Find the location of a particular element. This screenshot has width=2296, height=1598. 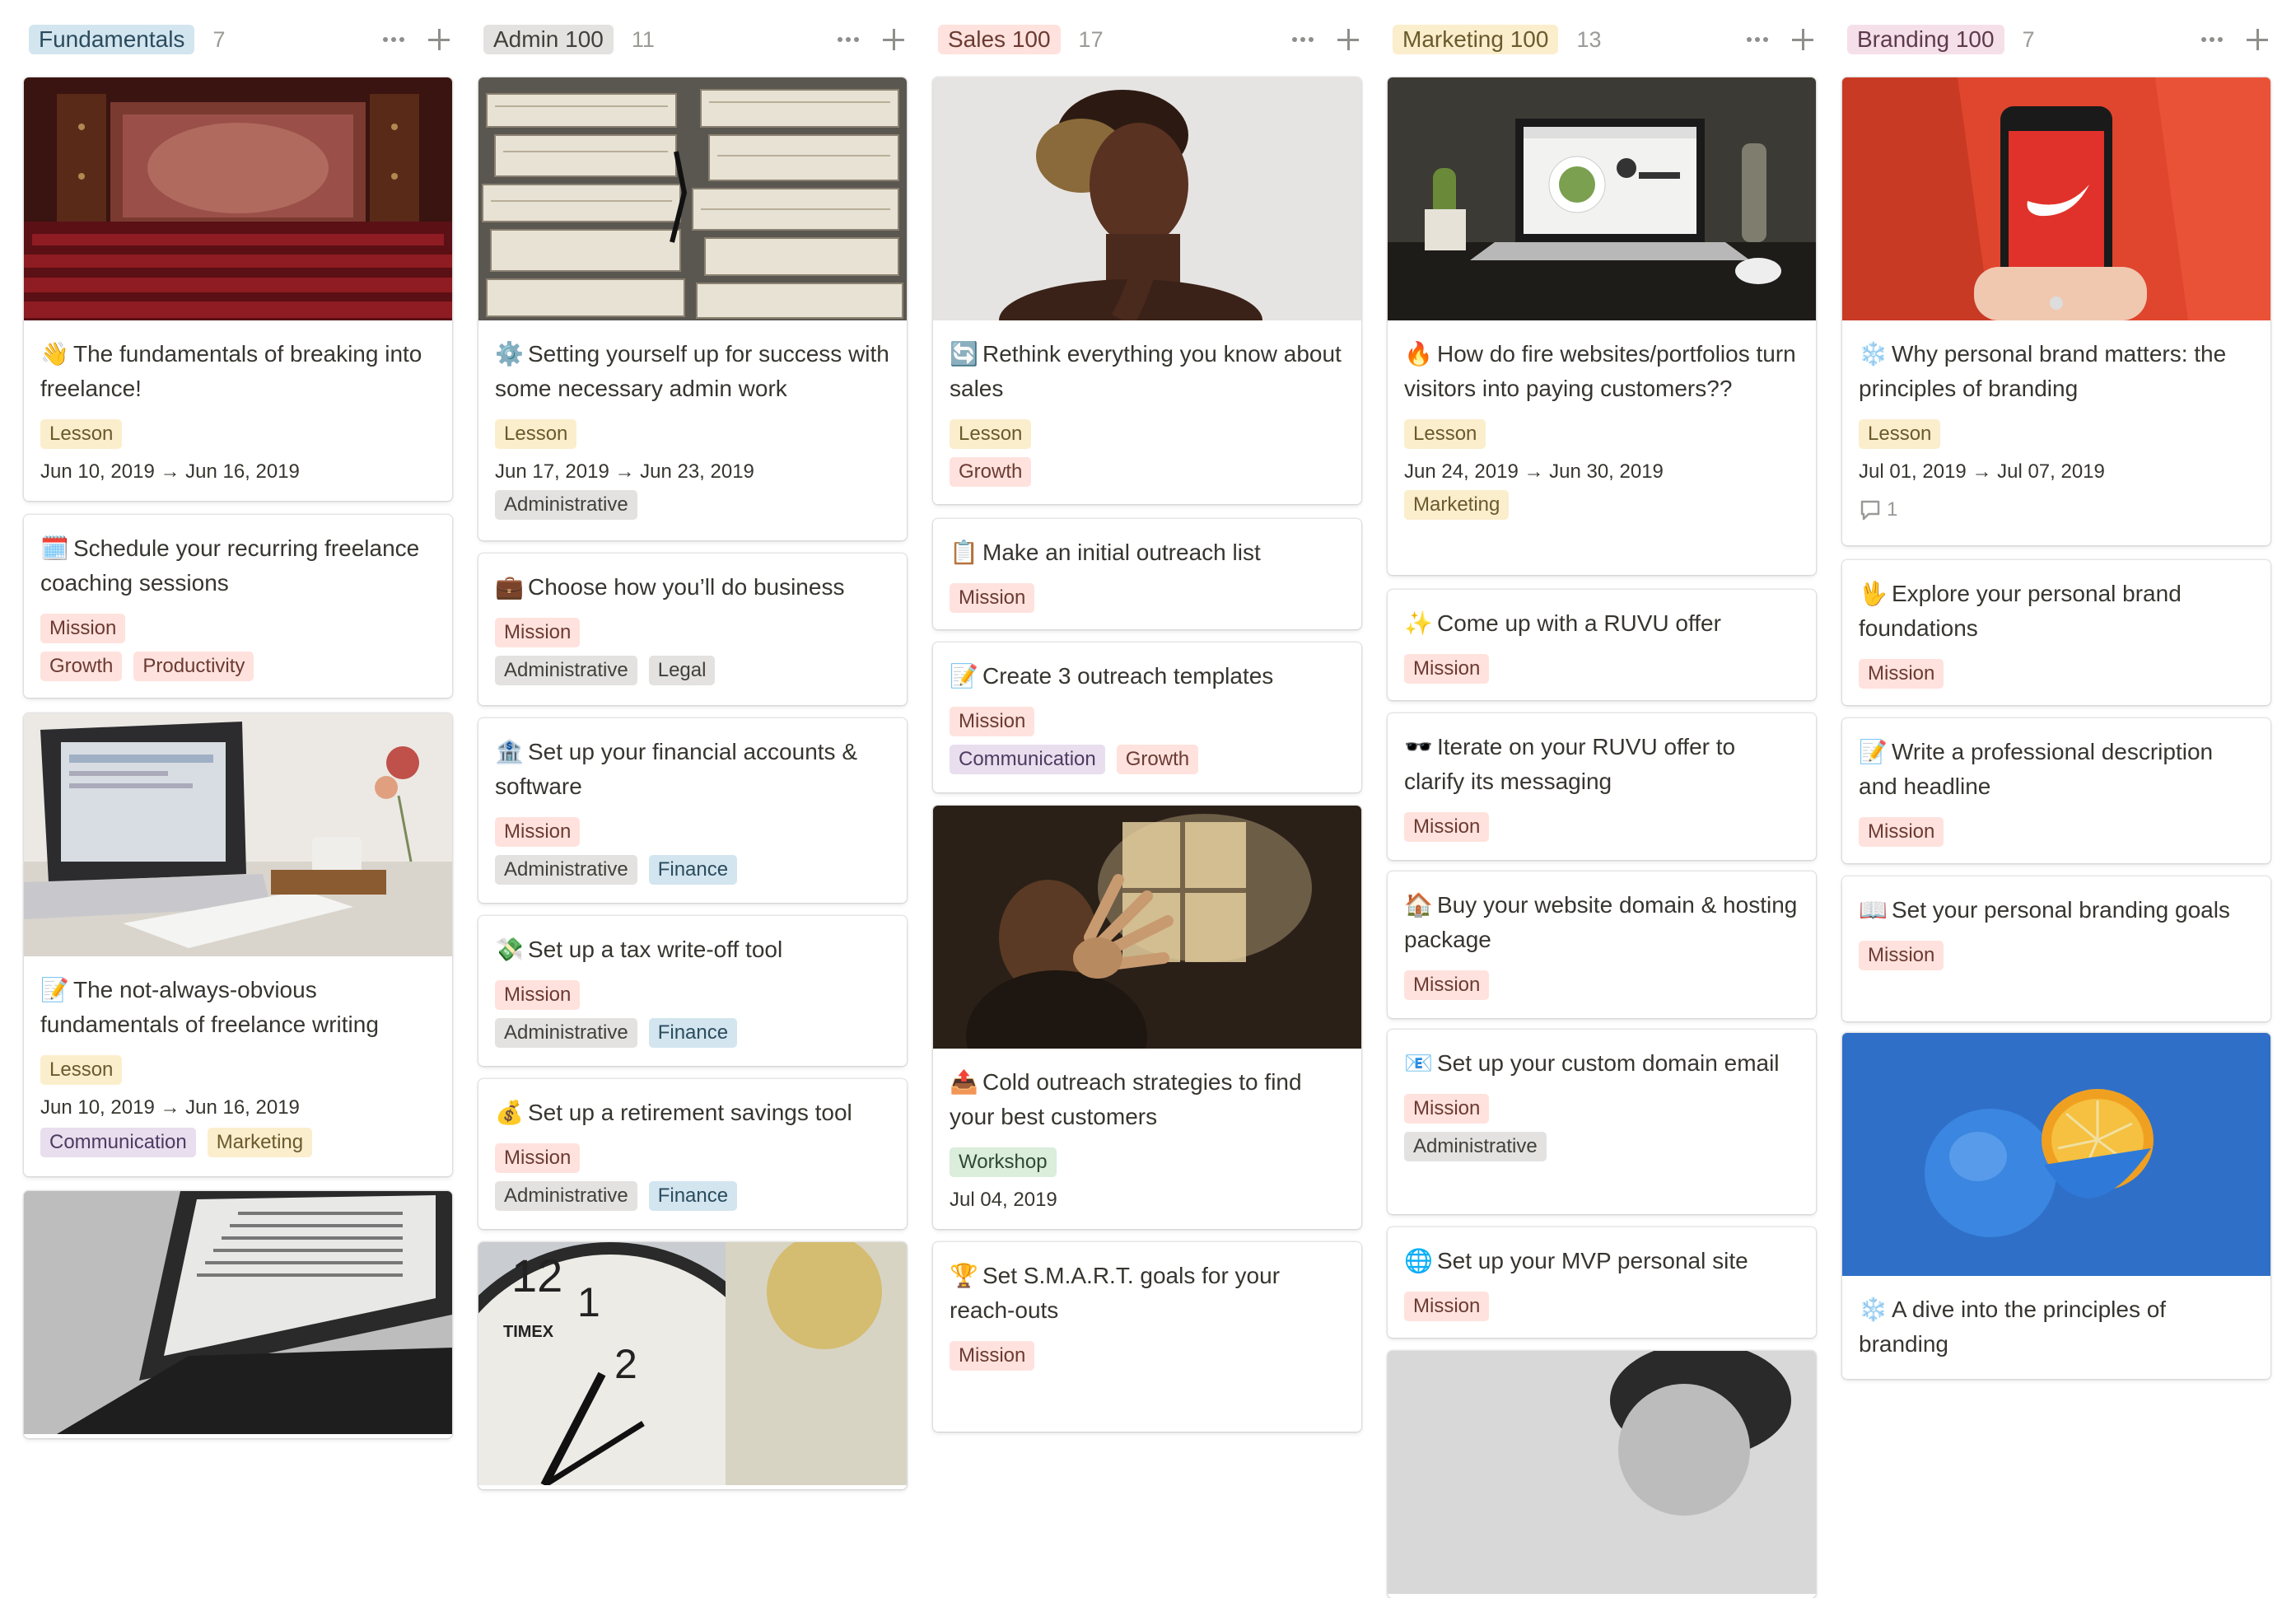

card-title: A dive into the principles of branding is located at coordinates (2013, 1327).